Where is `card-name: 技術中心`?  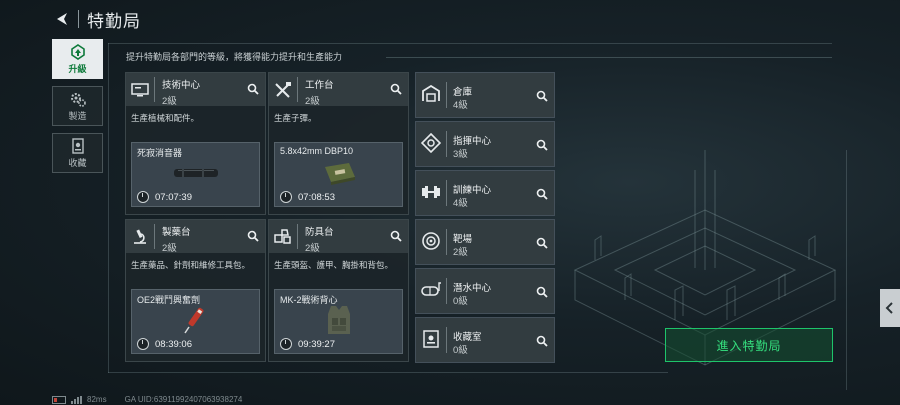
card-name: 技術中心 is located at coordinates (181, 85).